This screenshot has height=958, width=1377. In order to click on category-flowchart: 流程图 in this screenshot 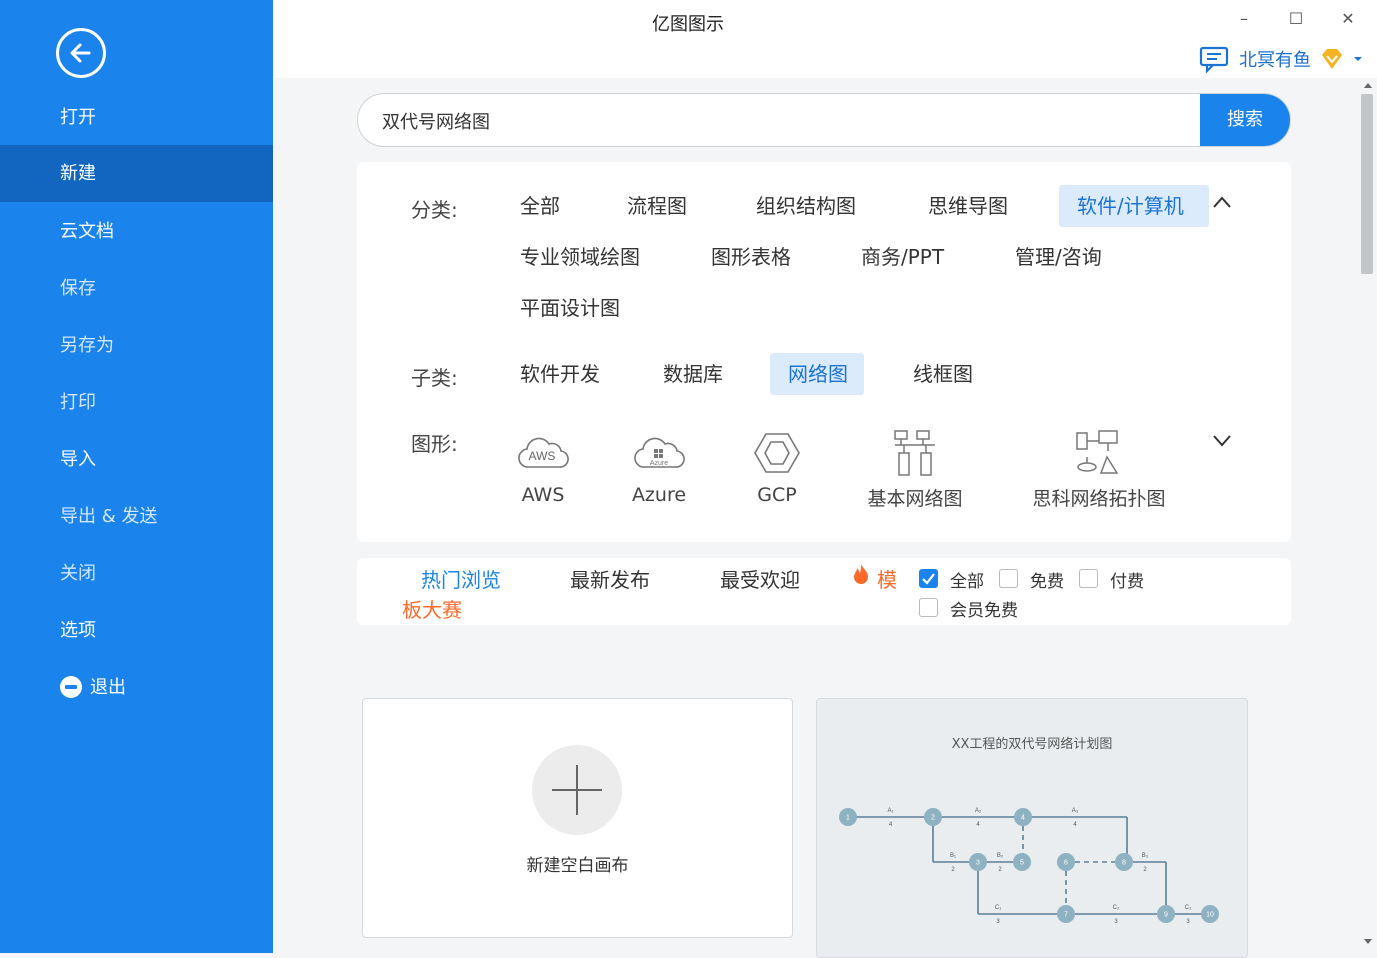, I will do `click(657, 206)`.